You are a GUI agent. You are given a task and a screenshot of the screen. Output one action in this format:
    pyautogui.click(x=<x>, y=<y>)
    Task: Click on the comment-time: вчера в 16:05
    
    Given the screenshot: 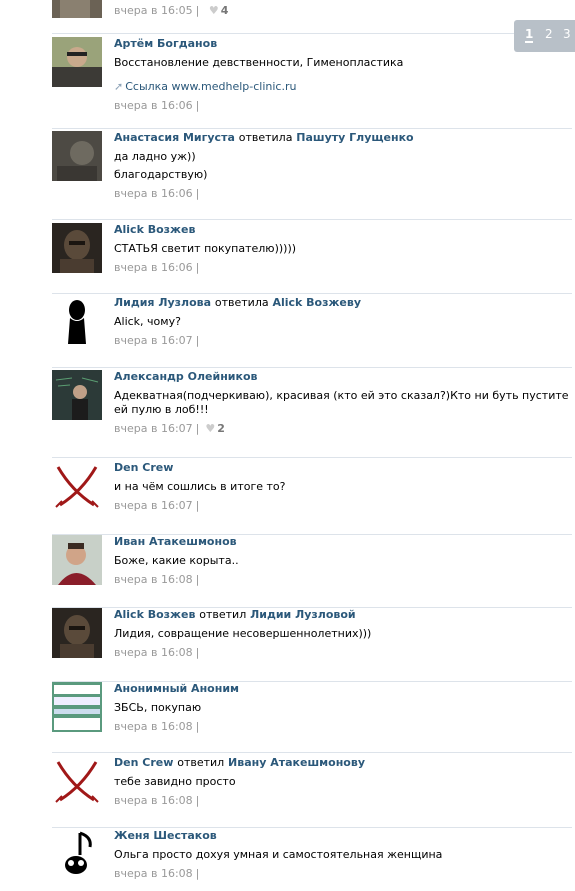 What is the action you would take?
    pyautogui.click(x=153, y=10)
    